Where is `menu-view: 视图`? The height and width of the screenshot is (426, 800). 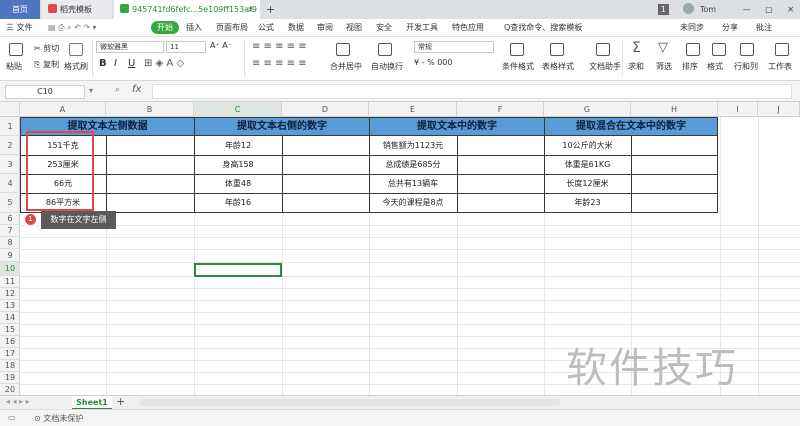
menu-view: 视图 is located at coordinates (354, 28).